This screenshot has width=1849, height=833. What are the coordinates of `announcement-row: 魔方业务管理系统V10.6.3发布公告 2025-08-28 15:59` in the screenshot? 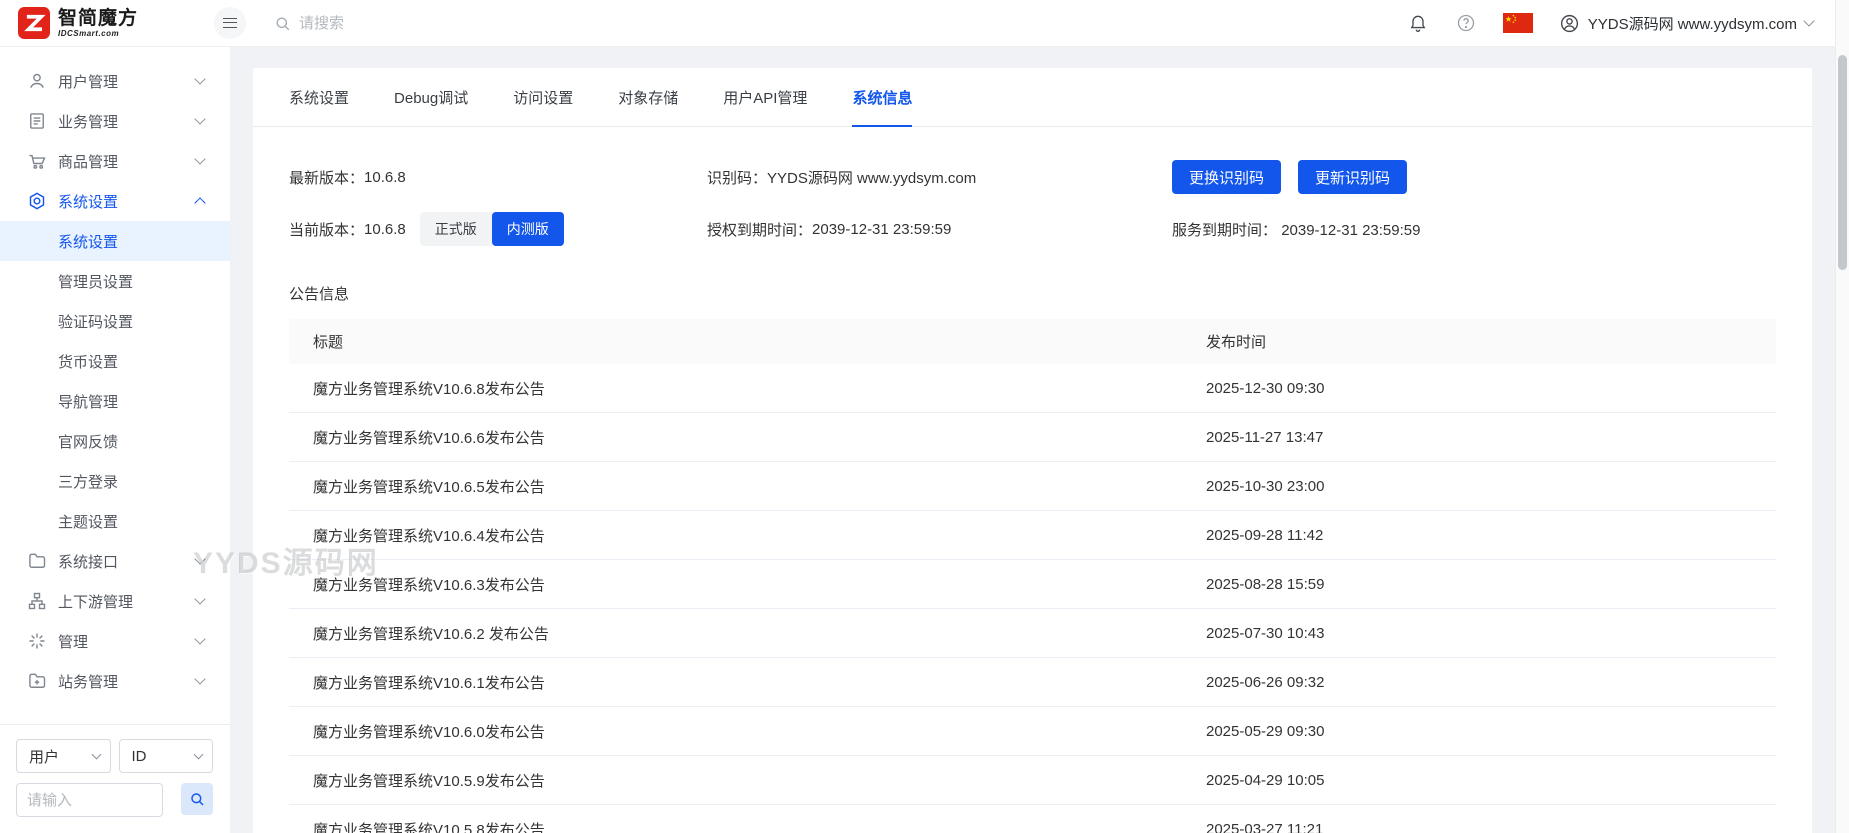 It's located at (1032, 584).